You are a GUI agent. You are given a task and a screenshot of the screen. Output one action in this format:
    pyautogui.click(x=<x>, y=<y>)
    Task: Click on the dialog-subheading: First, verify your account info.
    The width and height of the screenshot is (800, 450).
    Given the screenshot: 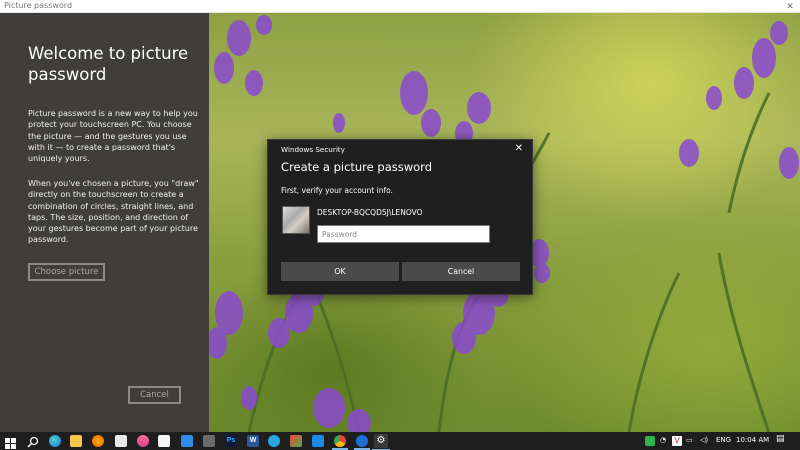 What is the action you would take?
    pyautogui.click(x=337, y=190)
    